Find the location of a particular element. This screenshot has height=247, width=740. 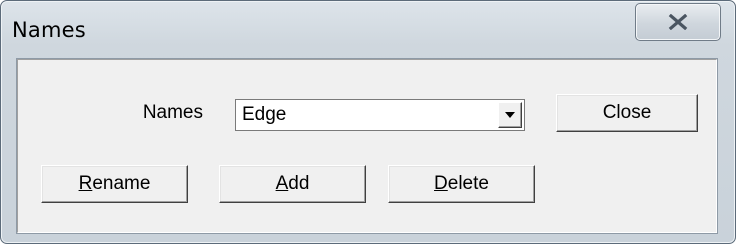

names-dropdown-button is located at coordinates (510, 115).